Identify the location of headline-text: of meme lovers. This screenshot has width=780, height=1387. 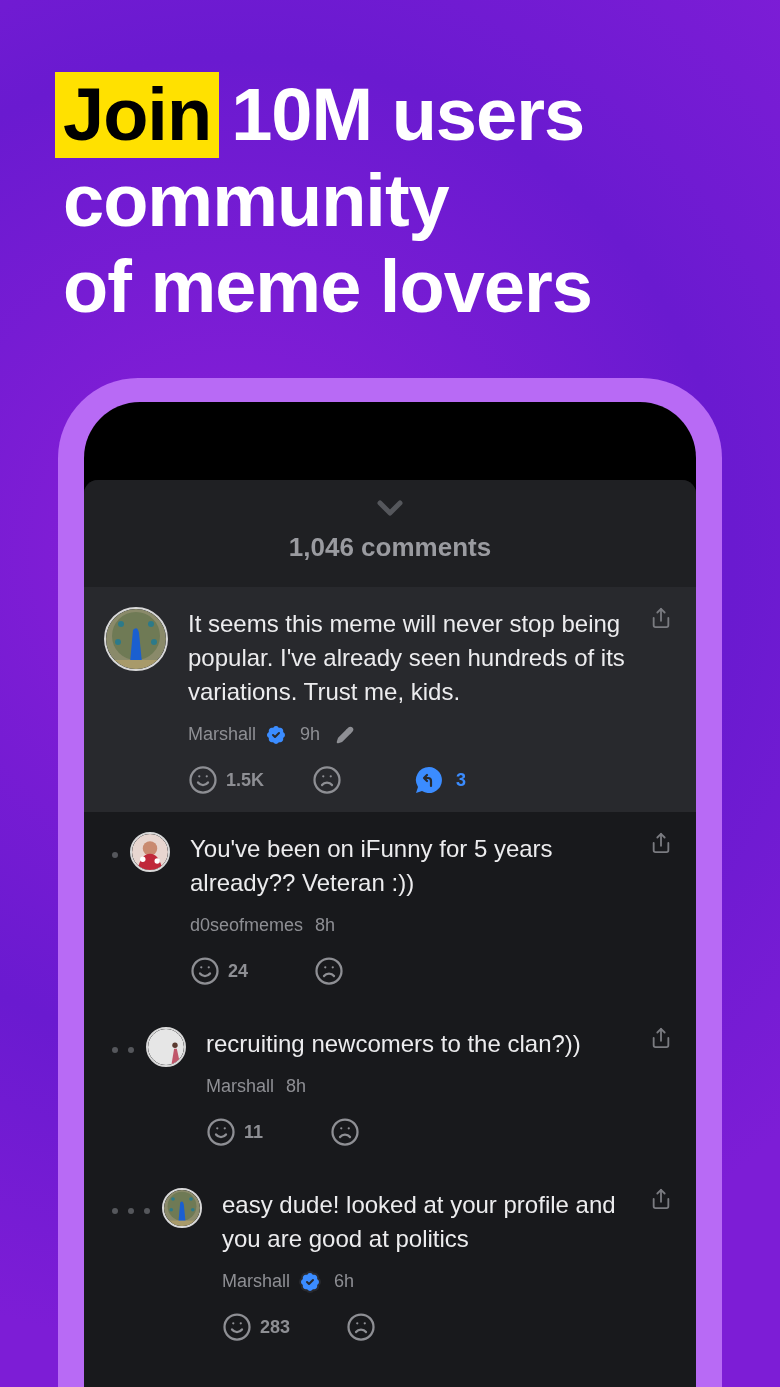
(327, 287).